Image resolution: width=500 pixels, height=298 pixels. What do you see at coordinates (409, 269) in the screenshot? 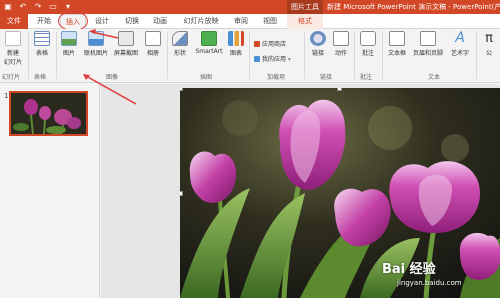
I see `baidu-watermark-logo: Bai 经验` at bounding box center [409, 269].